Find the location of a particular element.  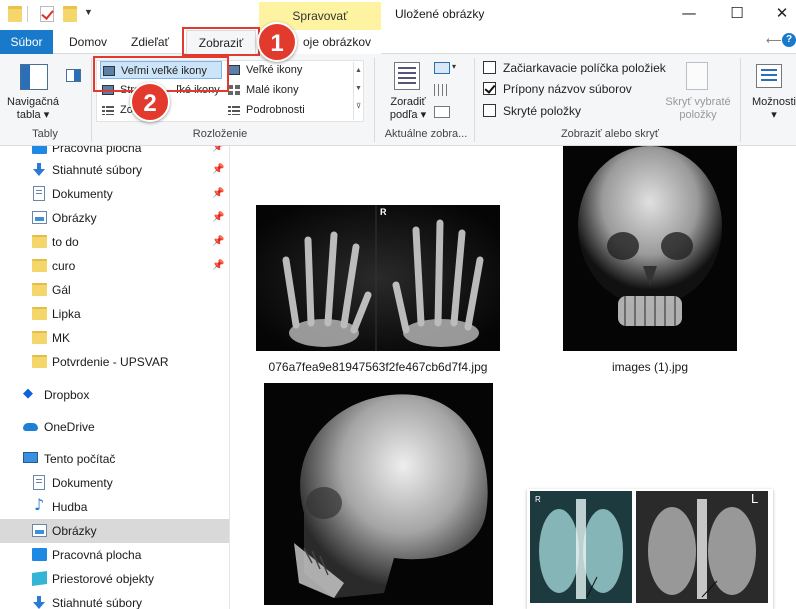

file-thumbnail-skull-side is located at coordinates (378, 494).